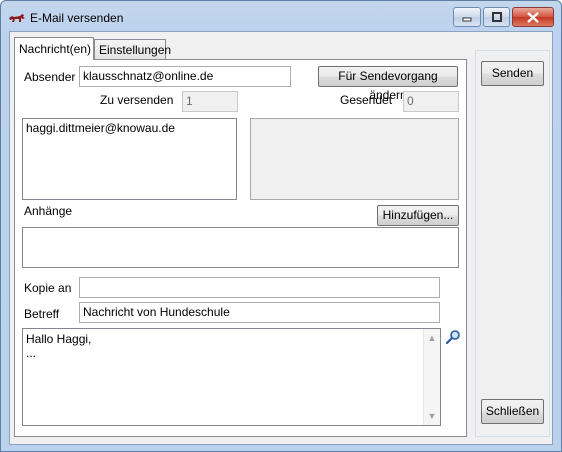 This screenshot has height=452, width=562. What do you see at coordinates (512, 73) in the screenshot?
I see `send-button: Senden` at bounding box center [512, 73].